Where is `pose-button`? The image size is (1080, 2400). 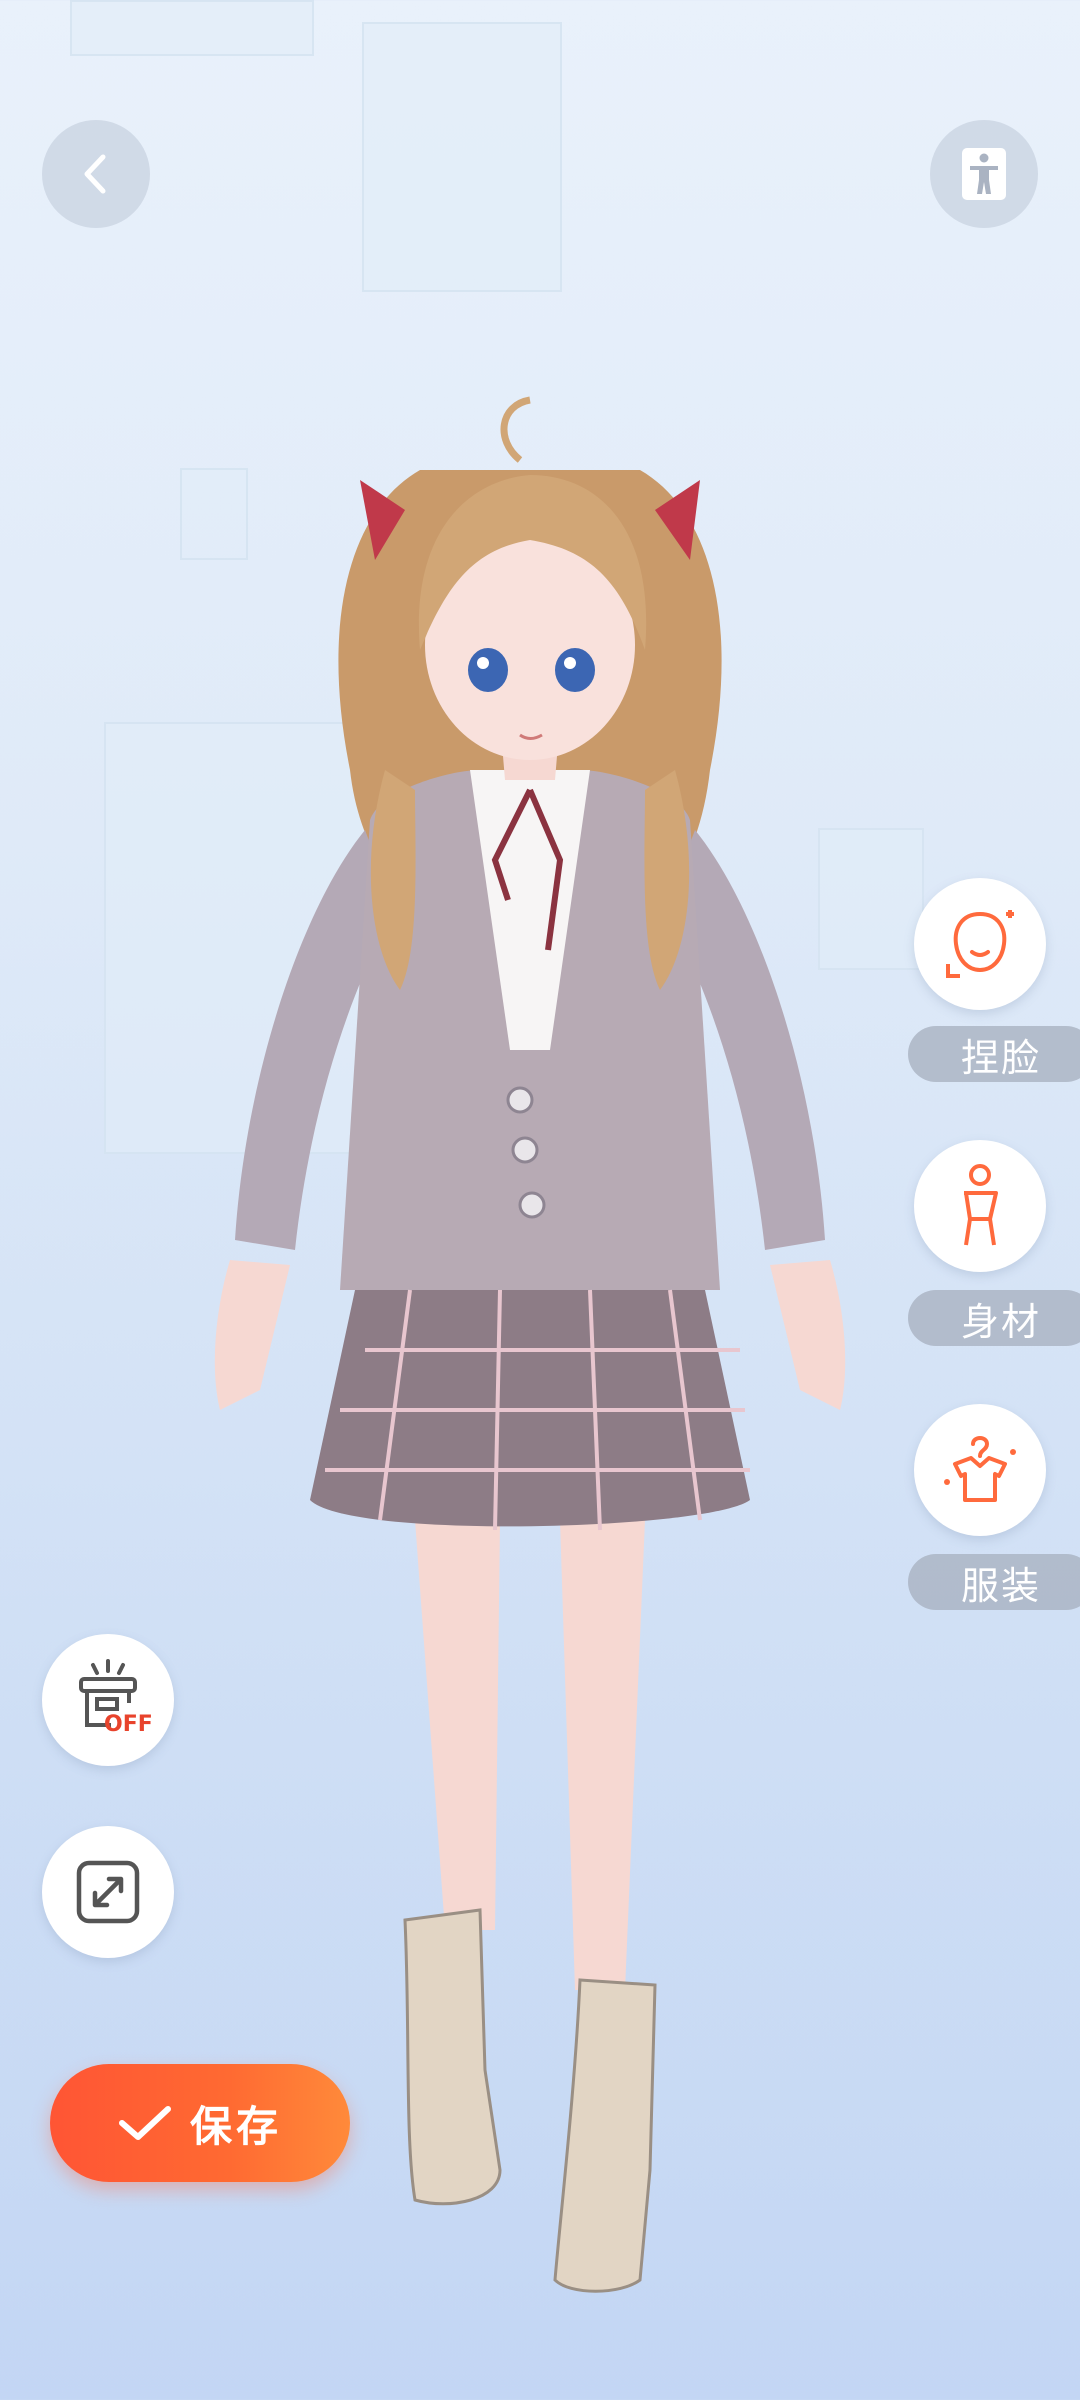 pose-button is located at coordinates (984, 174).